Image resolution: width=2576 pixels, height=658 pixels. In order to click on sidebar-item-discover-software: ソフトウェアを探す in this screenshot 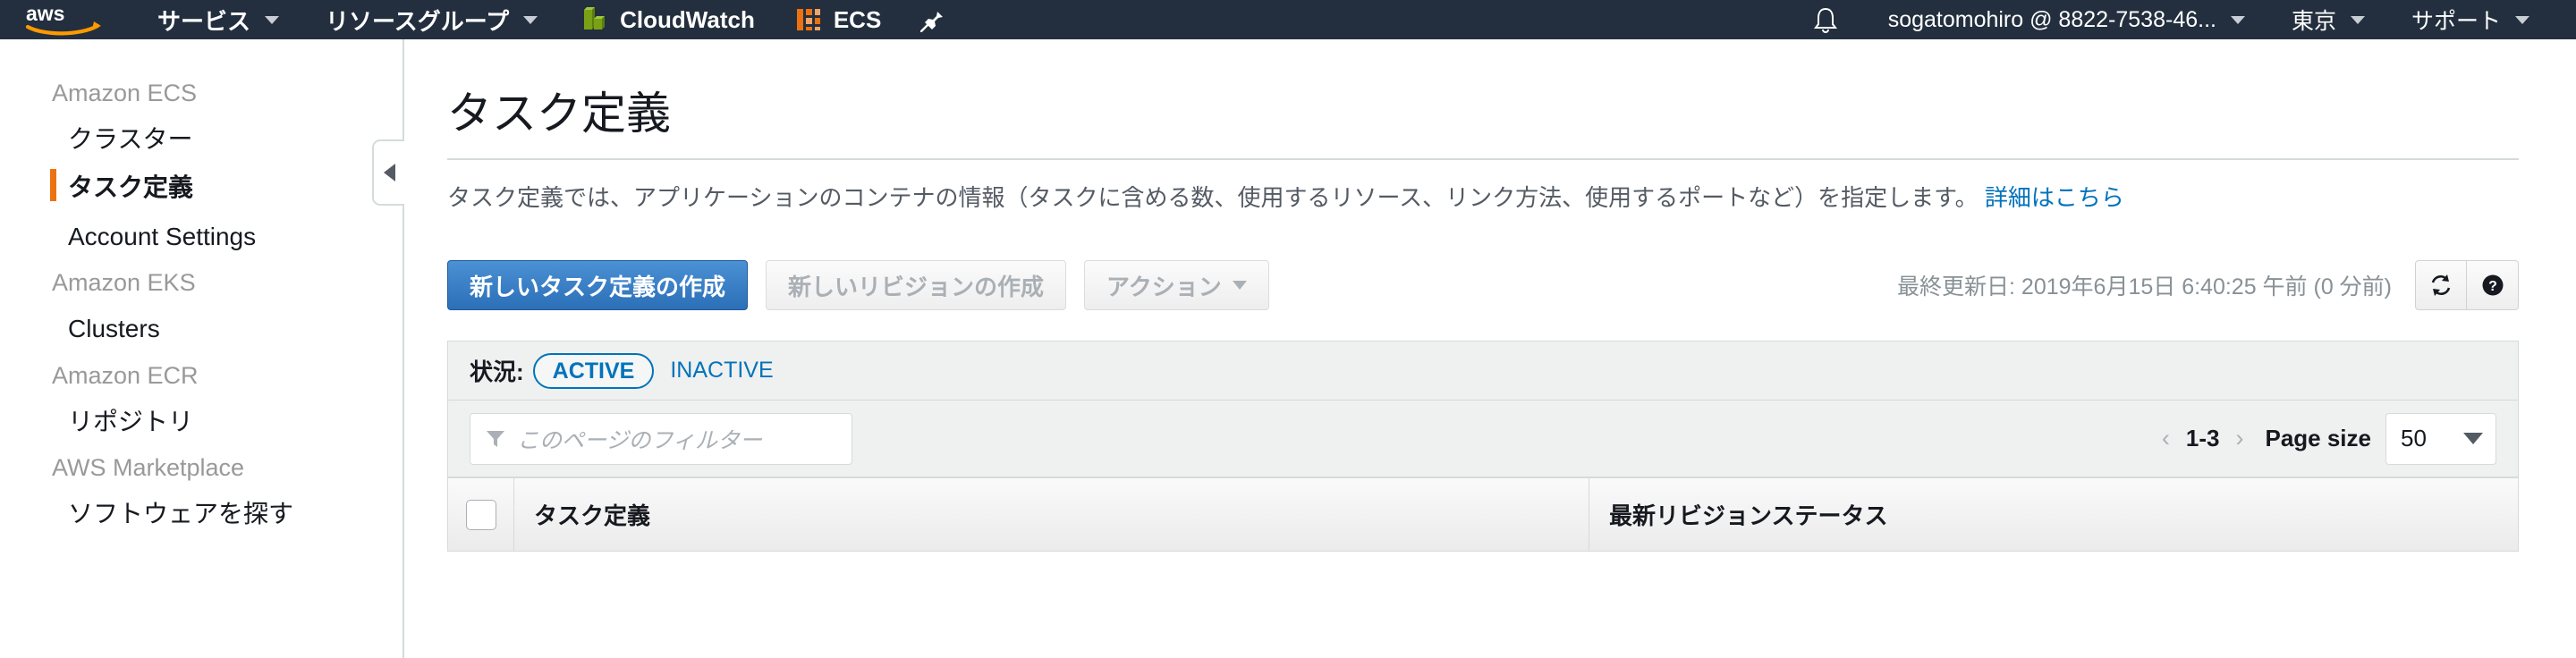, I will do `click(201, 514)`.